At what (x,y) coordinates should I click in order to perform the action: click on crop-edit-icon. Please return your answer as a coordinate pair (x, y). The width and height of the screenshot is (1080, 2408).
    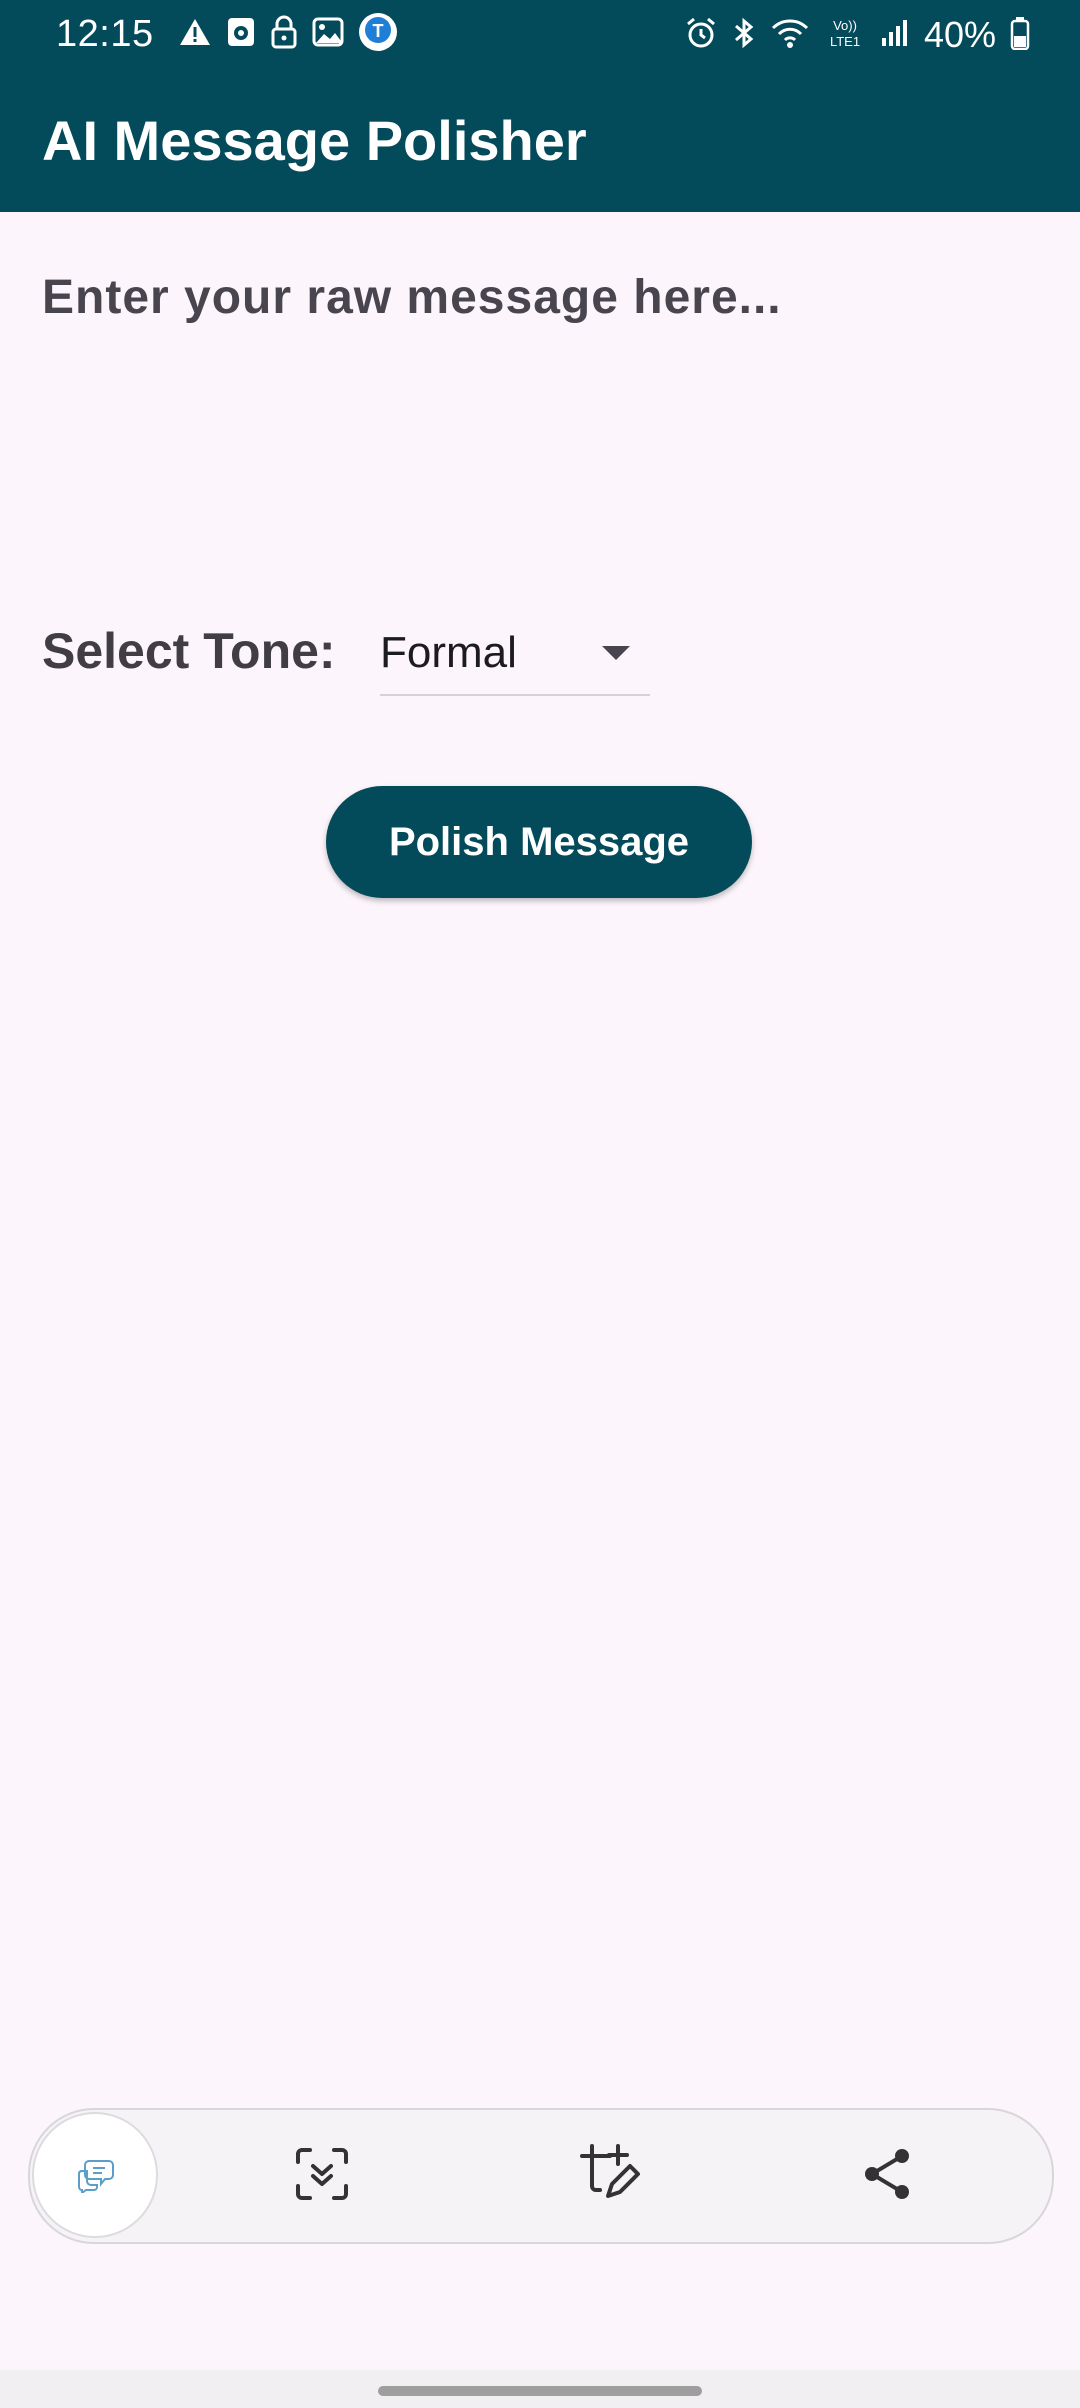
    Looking at the image, I should click on (610, 2176).